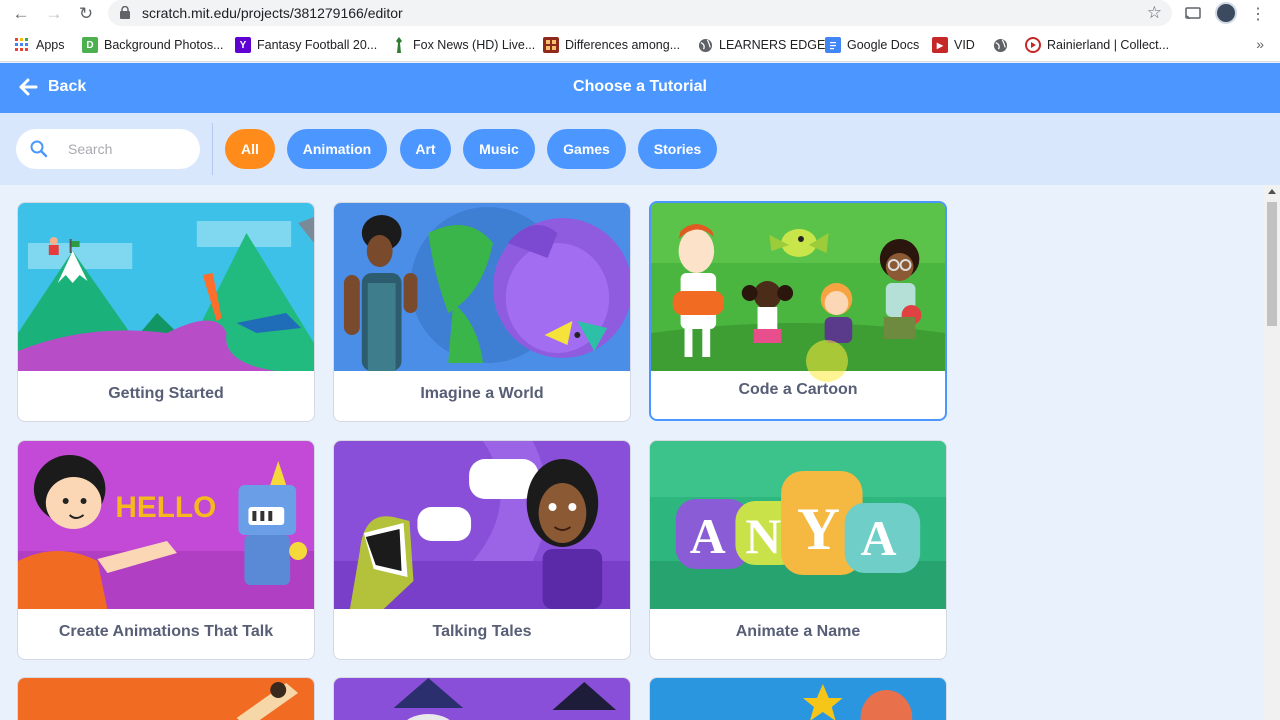 This screenshot has width=1280, height=720. What do you see at coordinates (1258, 14) in the screenshot?
I see `more-vertical-icon: ⋮` at bounding box center [1258, 14].